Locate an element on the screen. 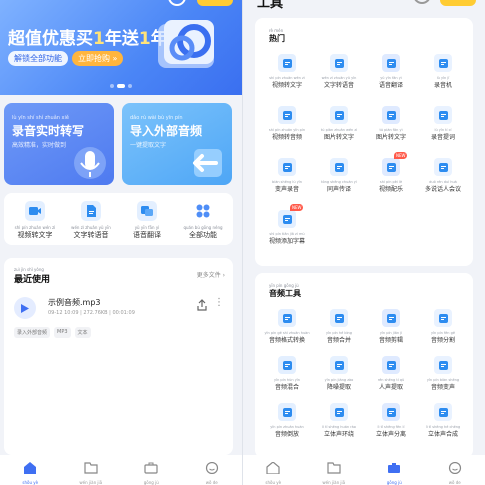  tool-label: 音频变声 is located at coordinates (442, 387).